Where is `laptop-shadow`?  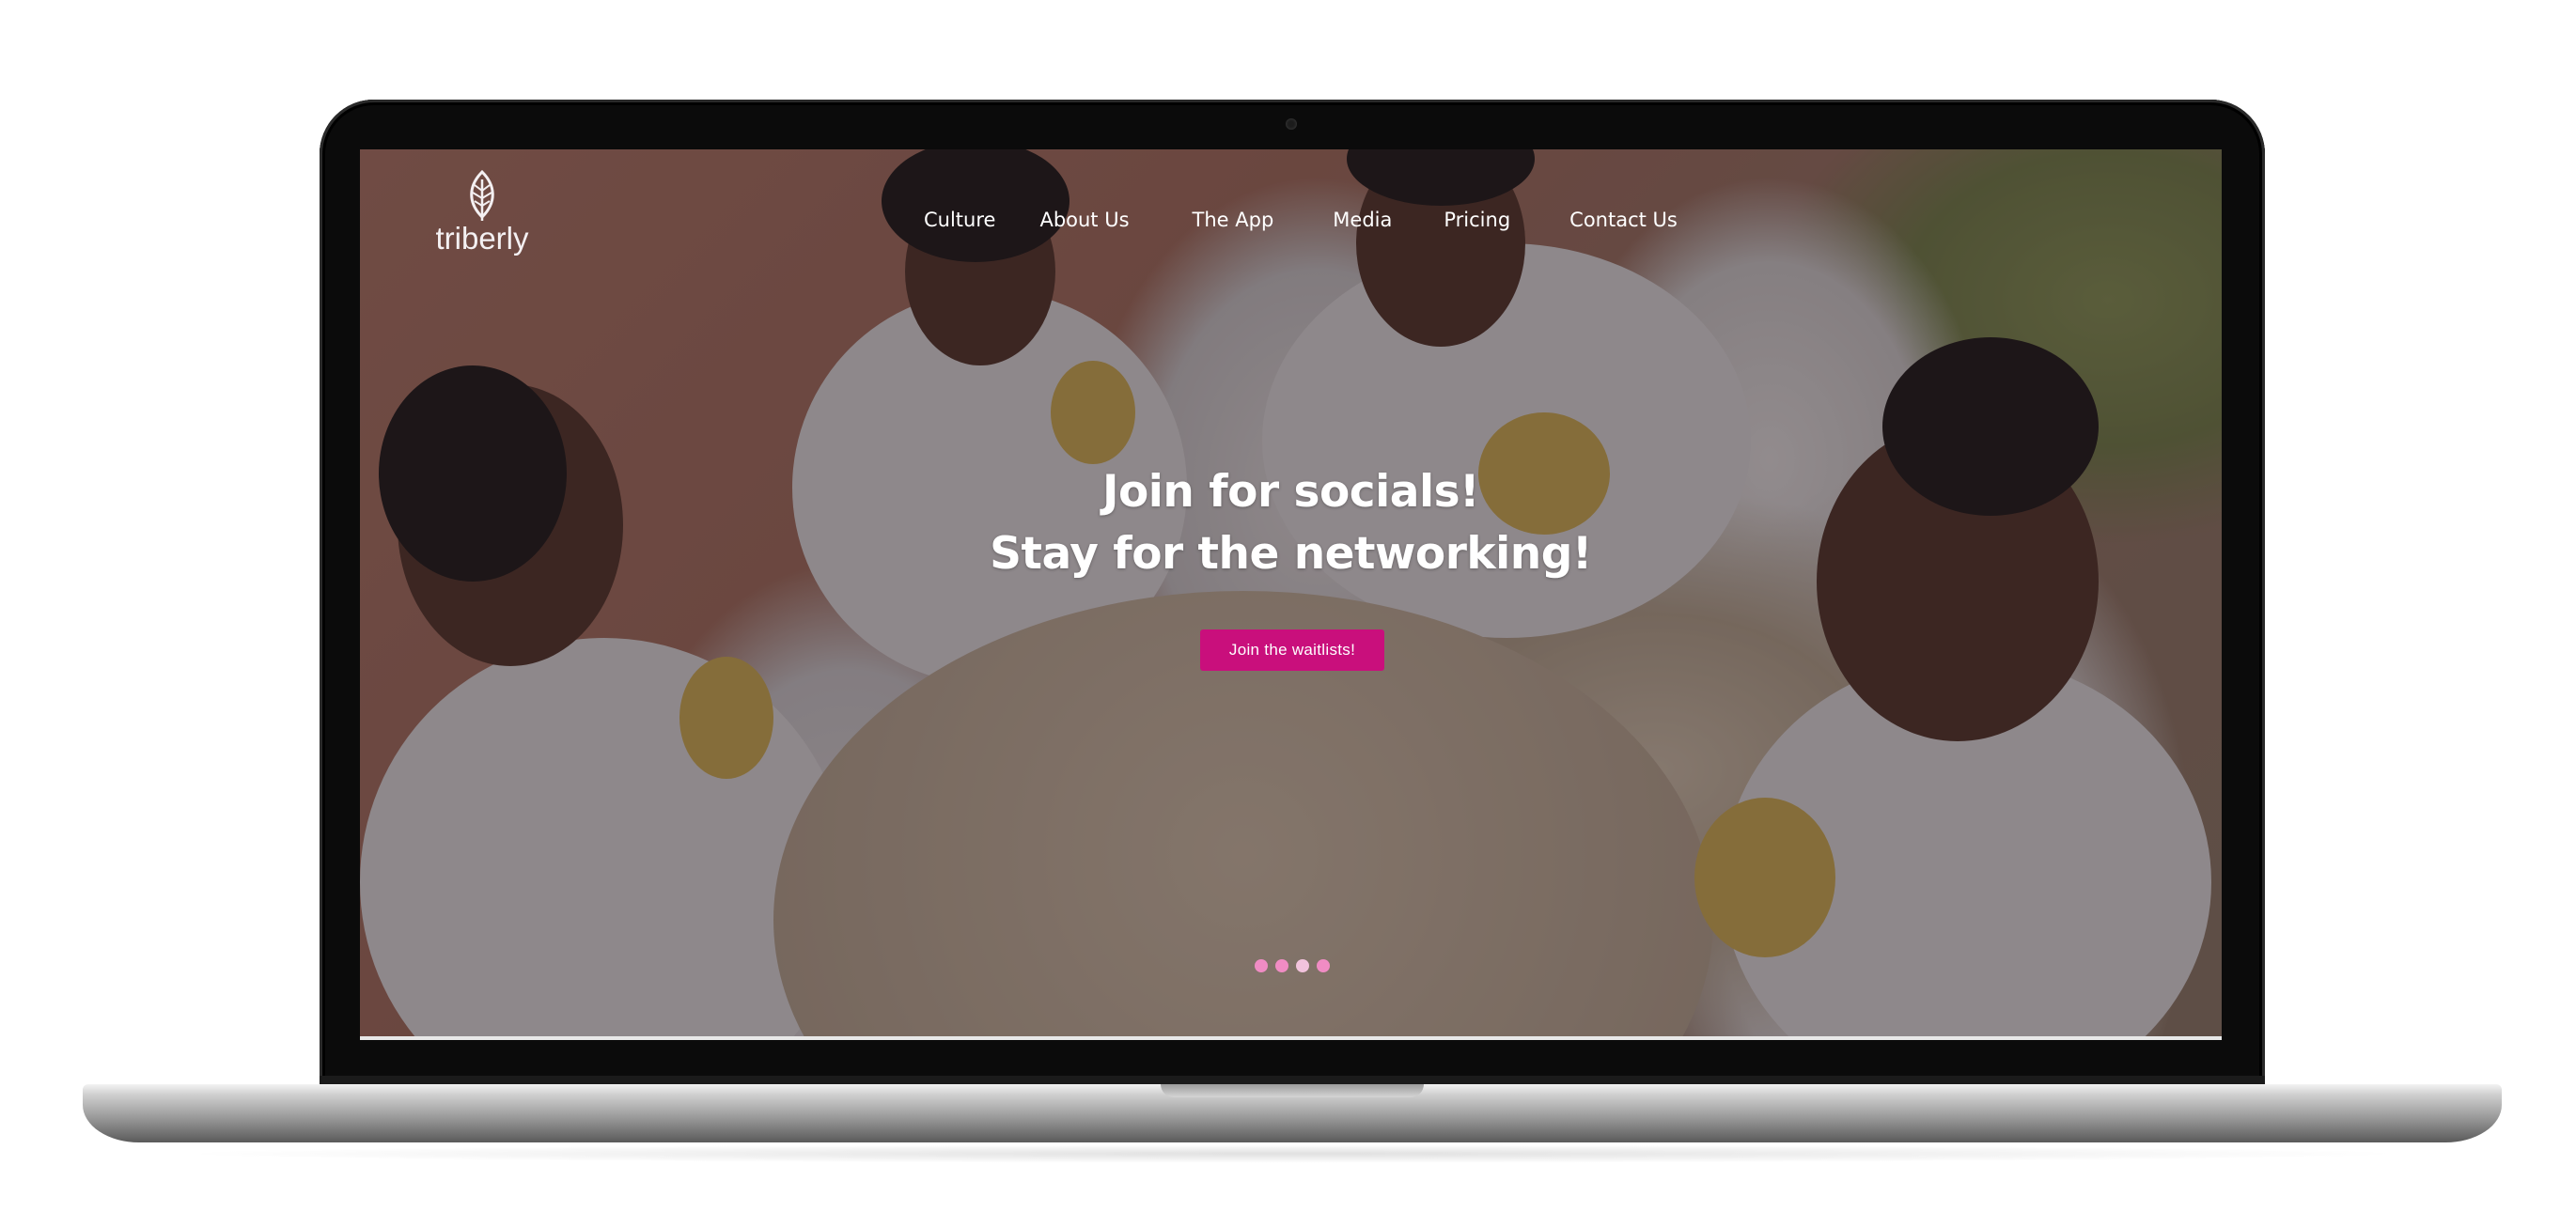 laptop-shadow is located at coordinates (1292, 1153).